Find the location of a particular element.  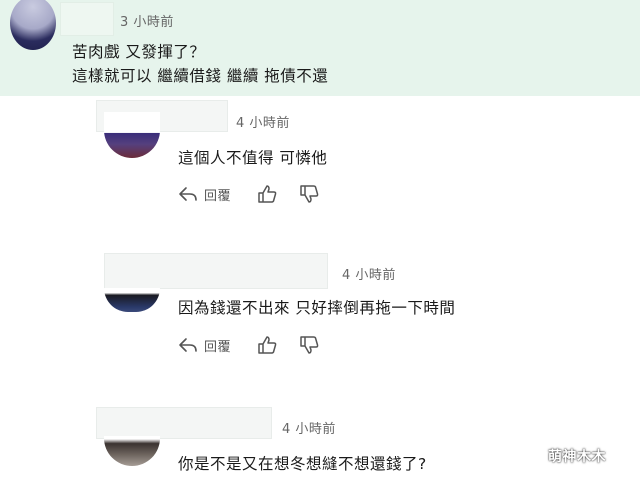

comment-text-line2: 這樣就可以 繼續借錢 繼續 拖債不還 is located at coordinates (200, 76).